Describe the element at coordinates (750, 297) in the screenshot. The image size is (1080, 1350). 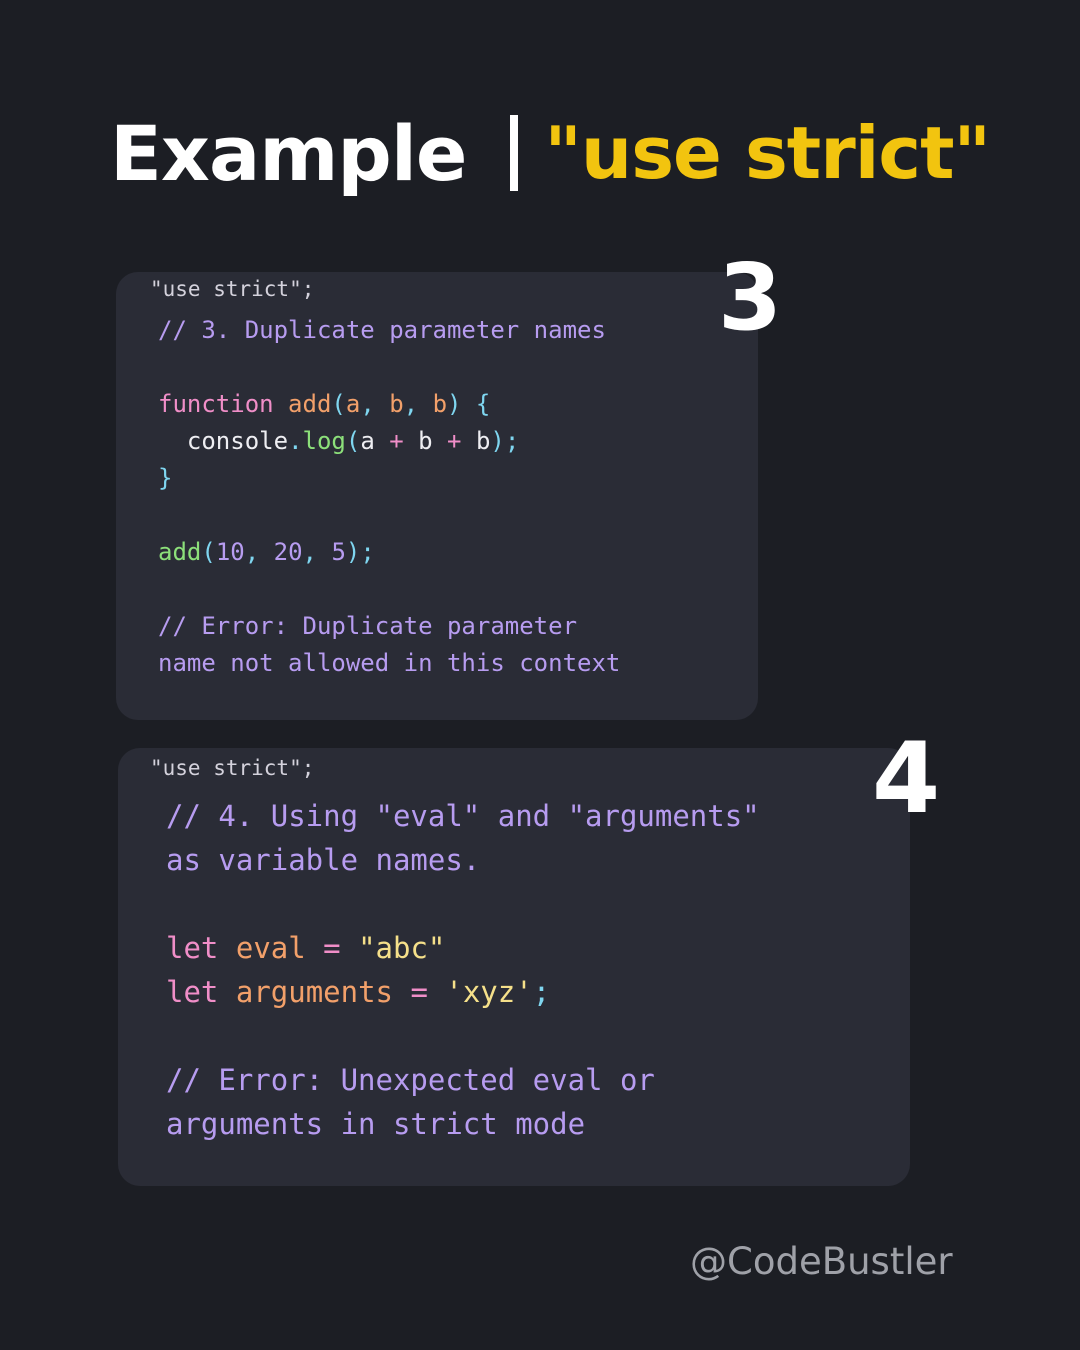
I see `card-3-number: 3` at that location.